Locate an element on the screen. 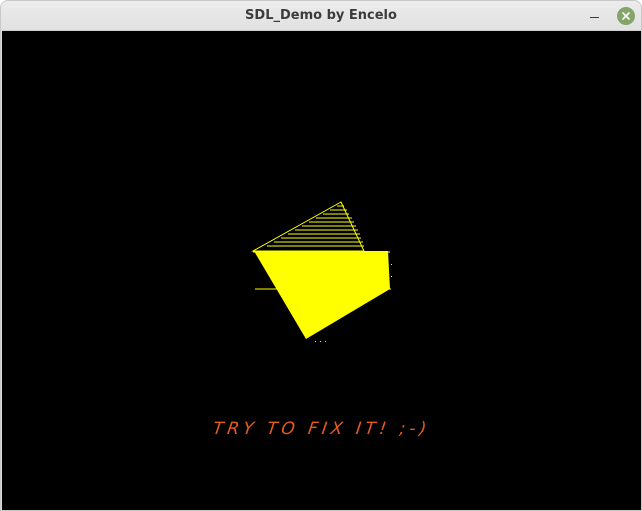  square-fill is located at coordinates (321, 295).